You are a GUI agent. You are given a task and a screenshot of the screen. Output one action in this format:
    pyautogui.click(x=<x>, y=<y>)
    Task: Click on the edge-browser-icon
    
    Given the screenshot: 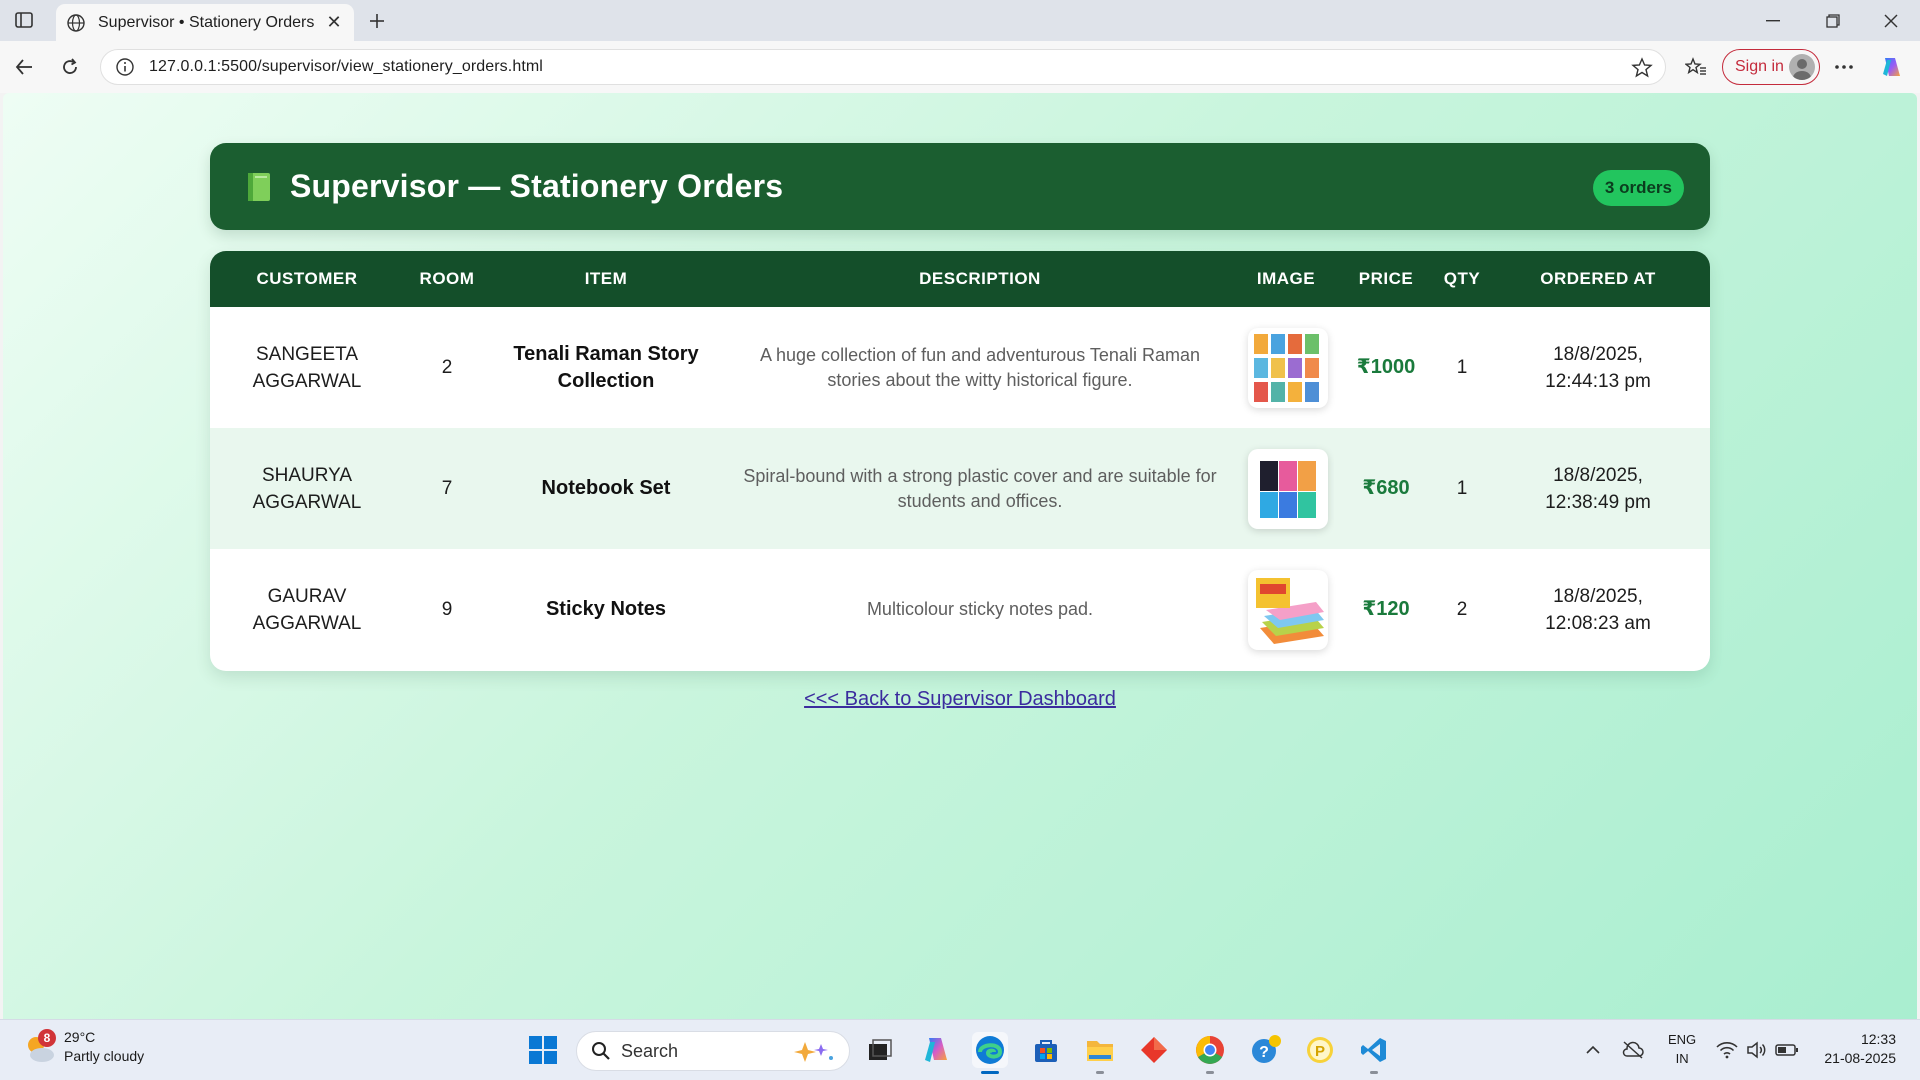 What is the action you would take?
    pyautogui.click(x=990, y=1053)
    